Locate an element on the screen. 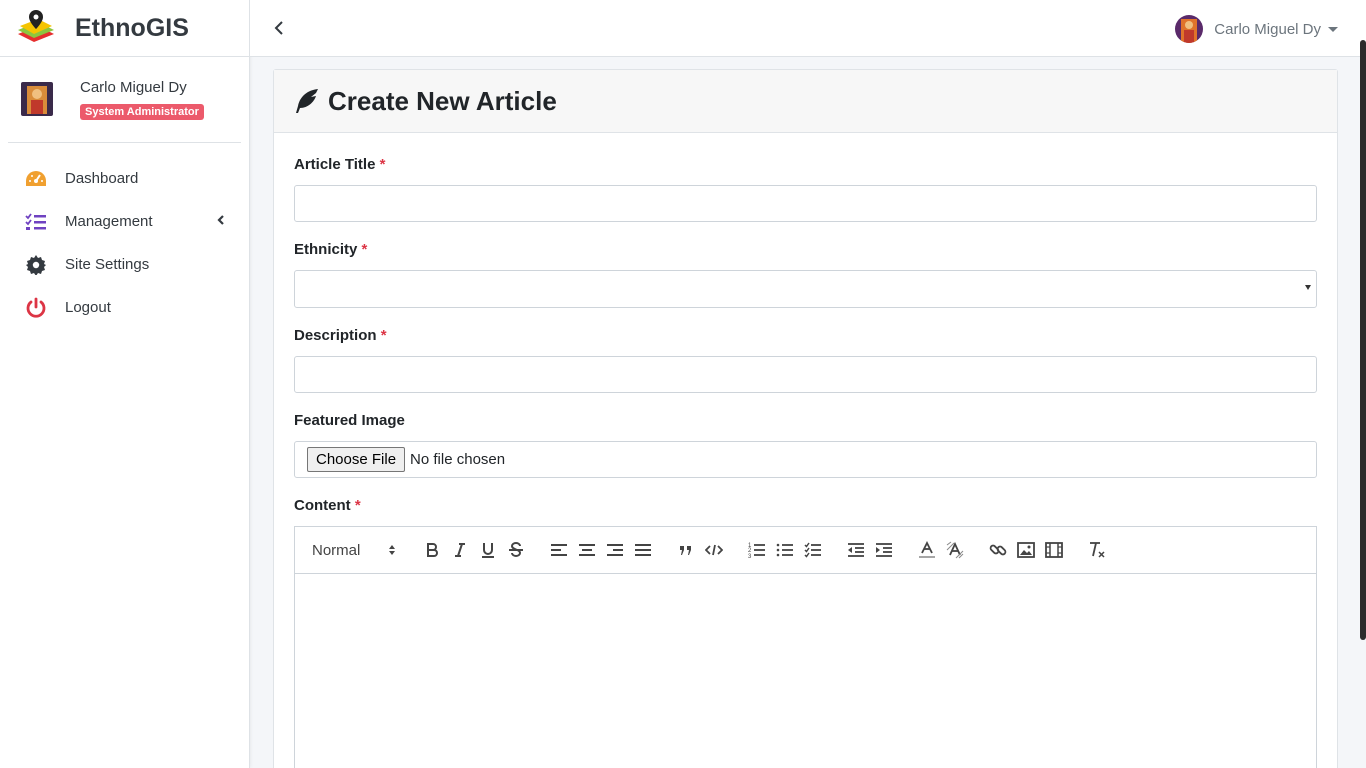 The width and height of the screenshot is (1366, 768). sidebar-item-label: Management is located at coordinates (109, 221).